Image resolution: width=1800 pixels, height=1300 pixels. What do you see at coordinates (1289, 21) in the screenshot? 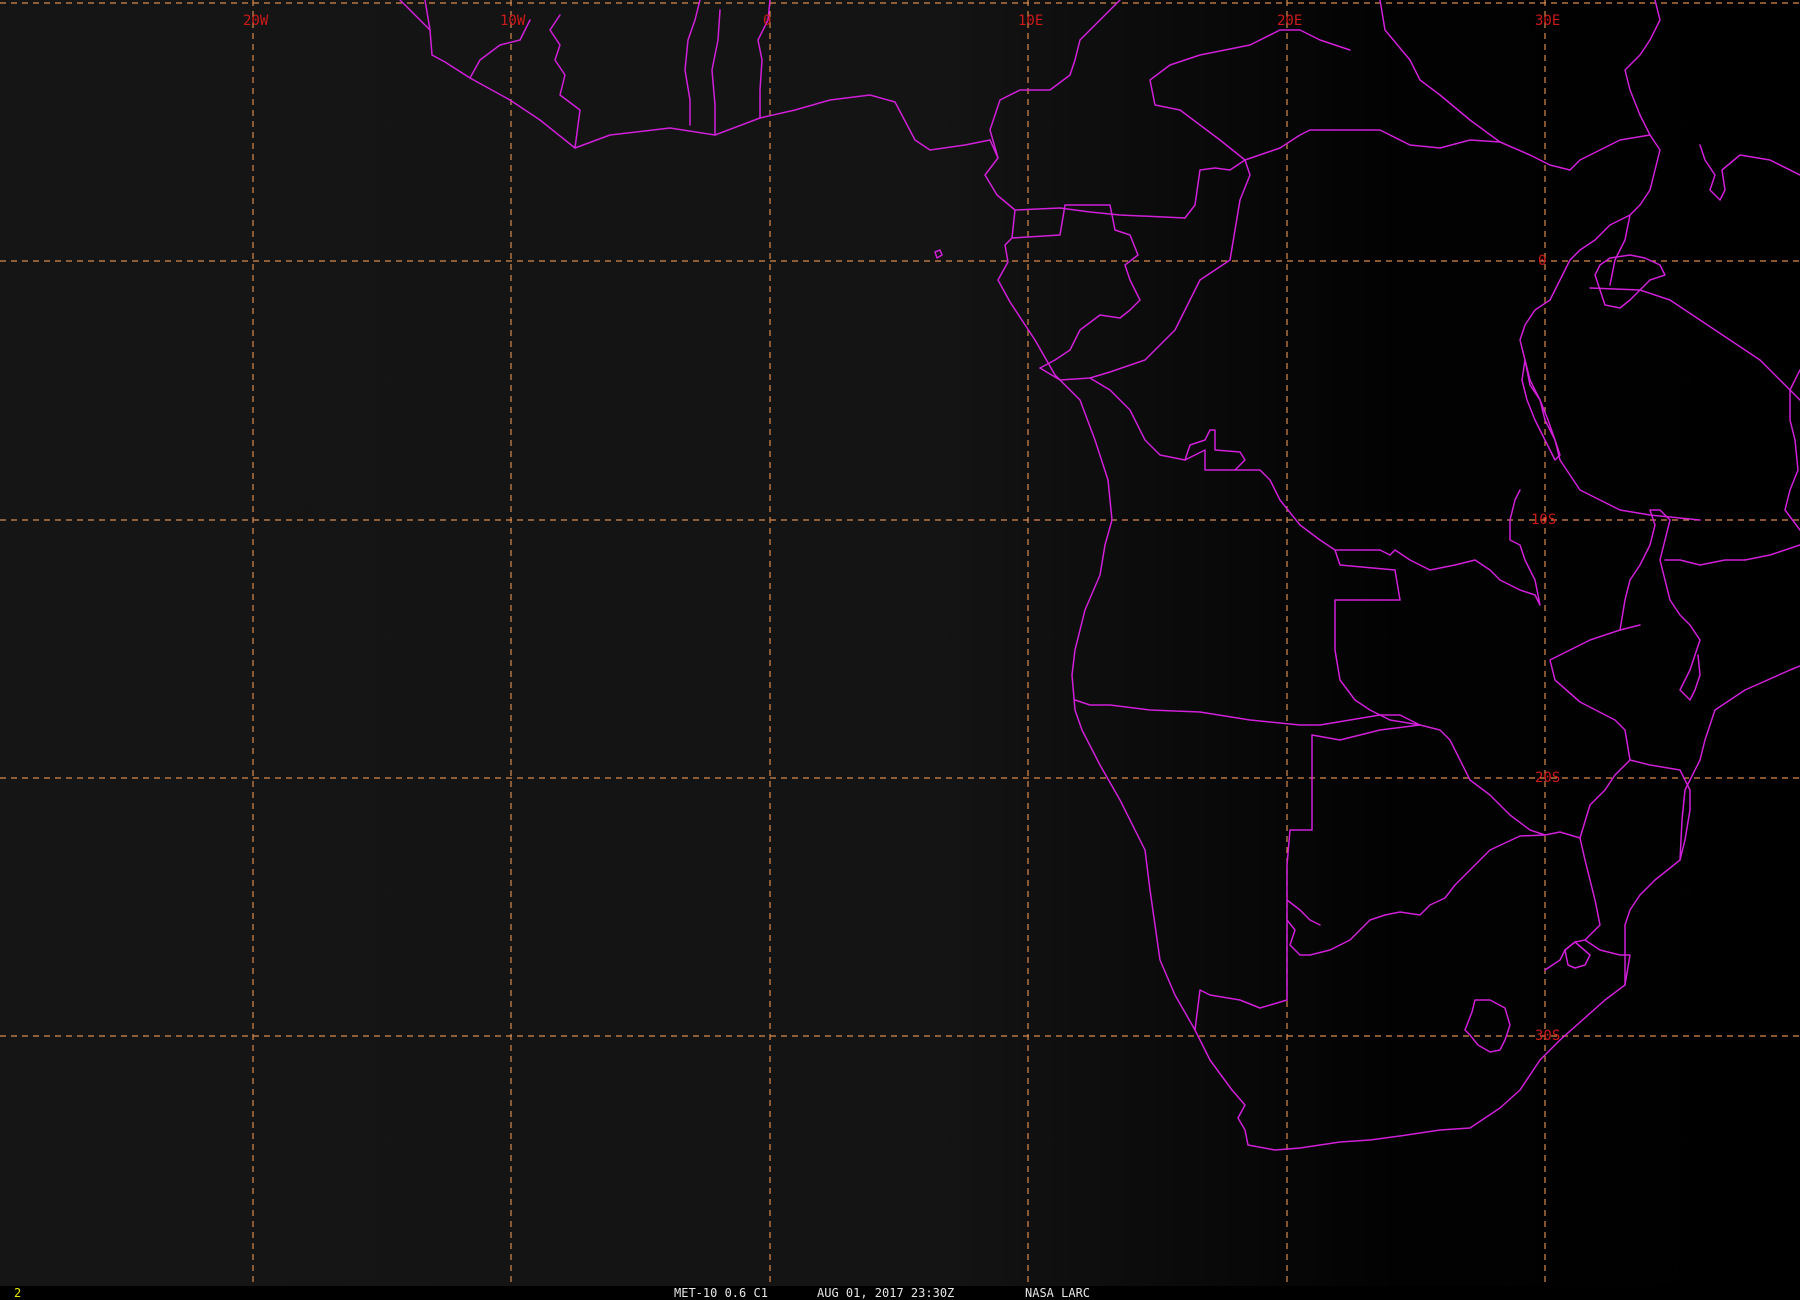
I see `lon-label-20e: 20E` at bounding box center [1289, 21].